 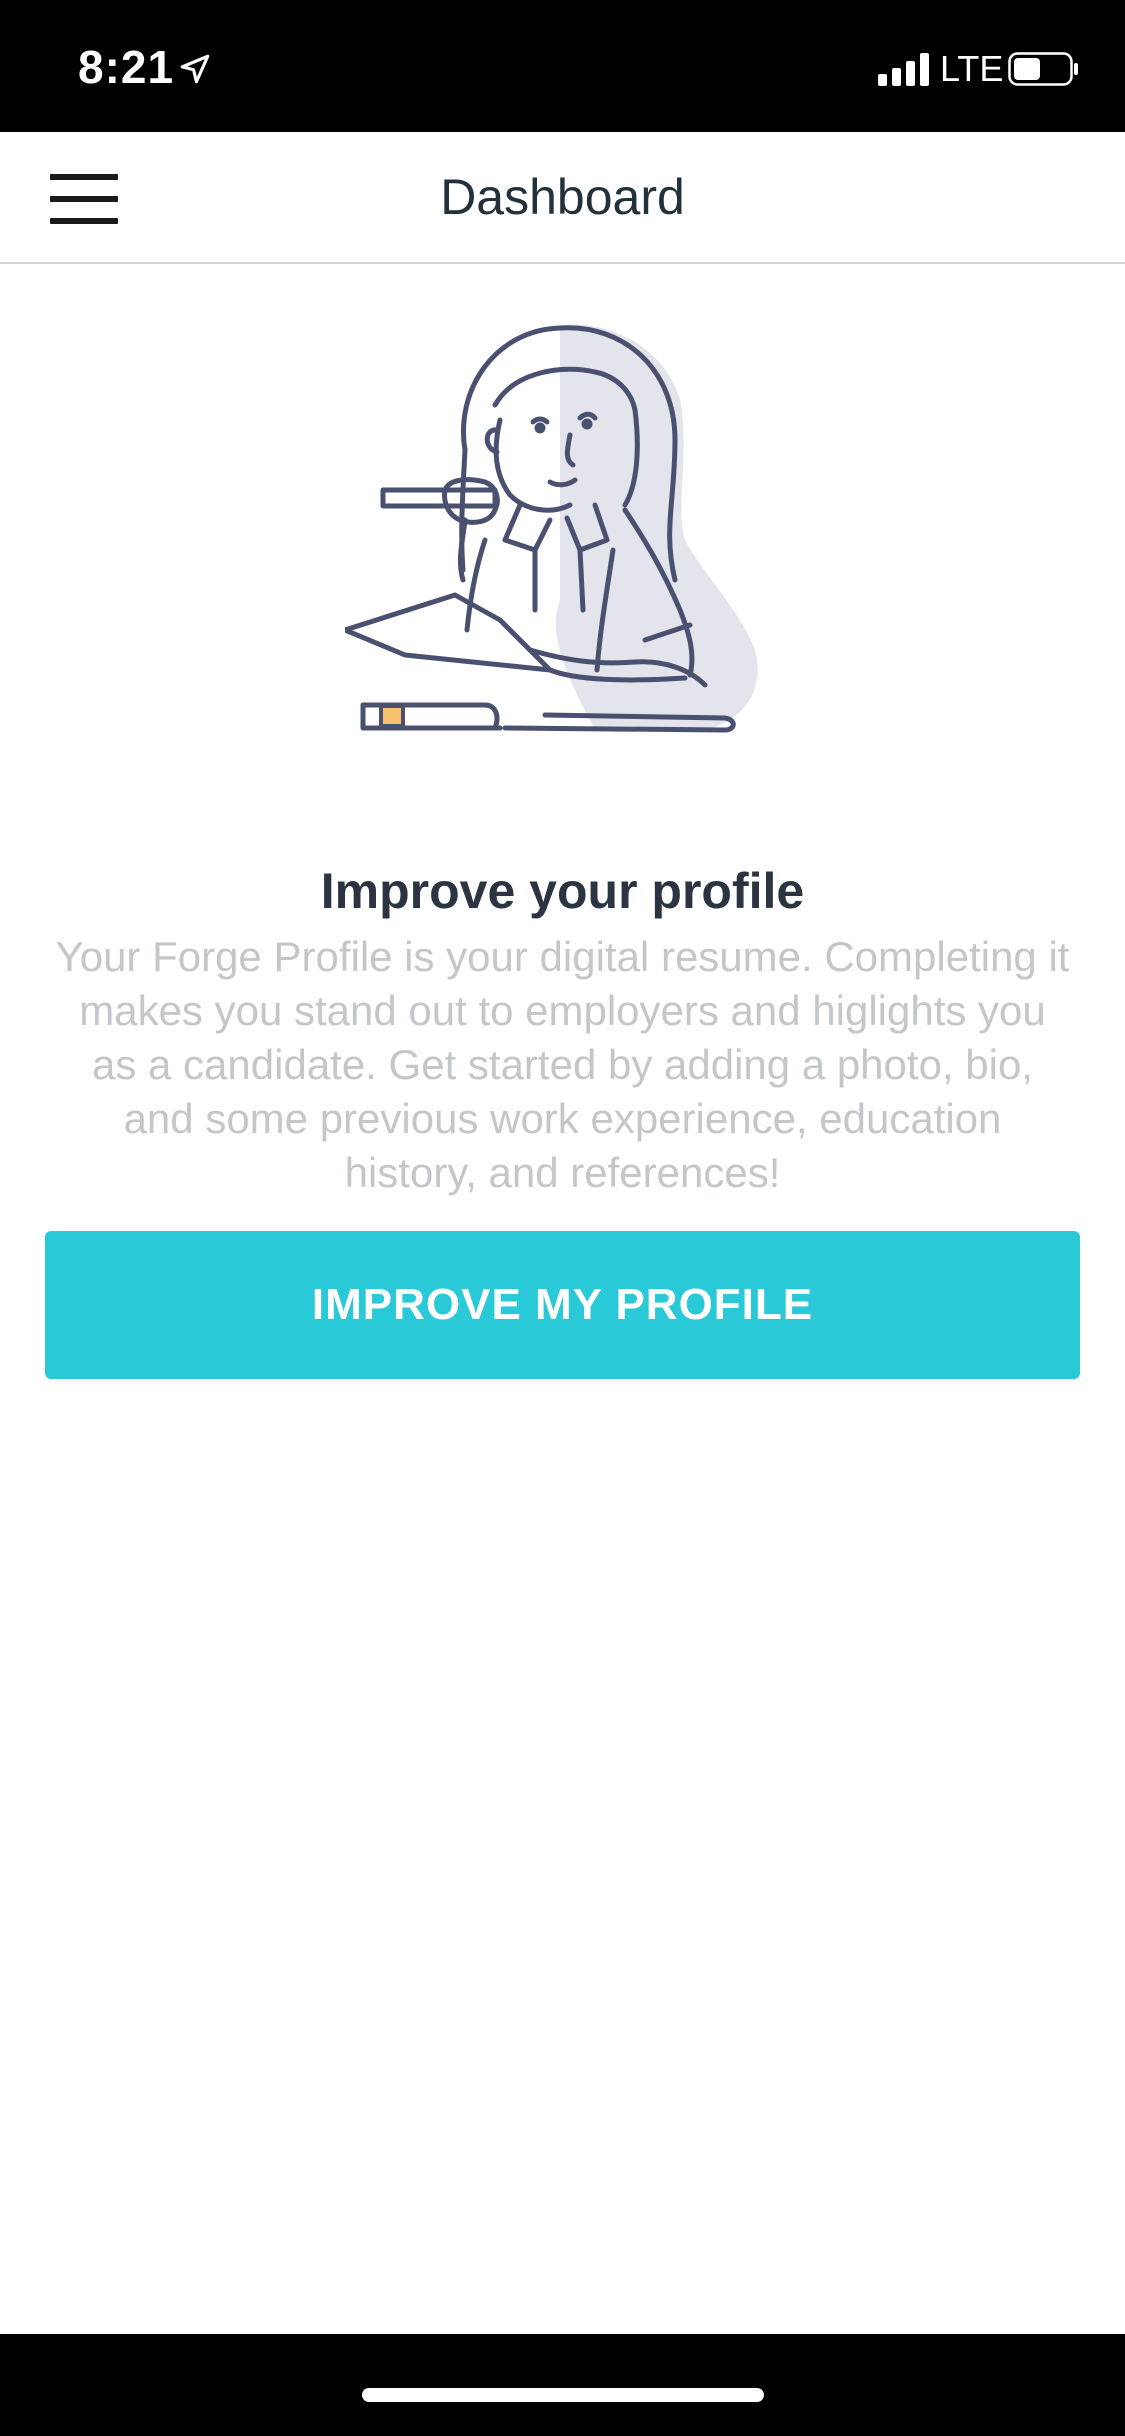 I want to click on battery-icon, so click(x=1043, y=69).